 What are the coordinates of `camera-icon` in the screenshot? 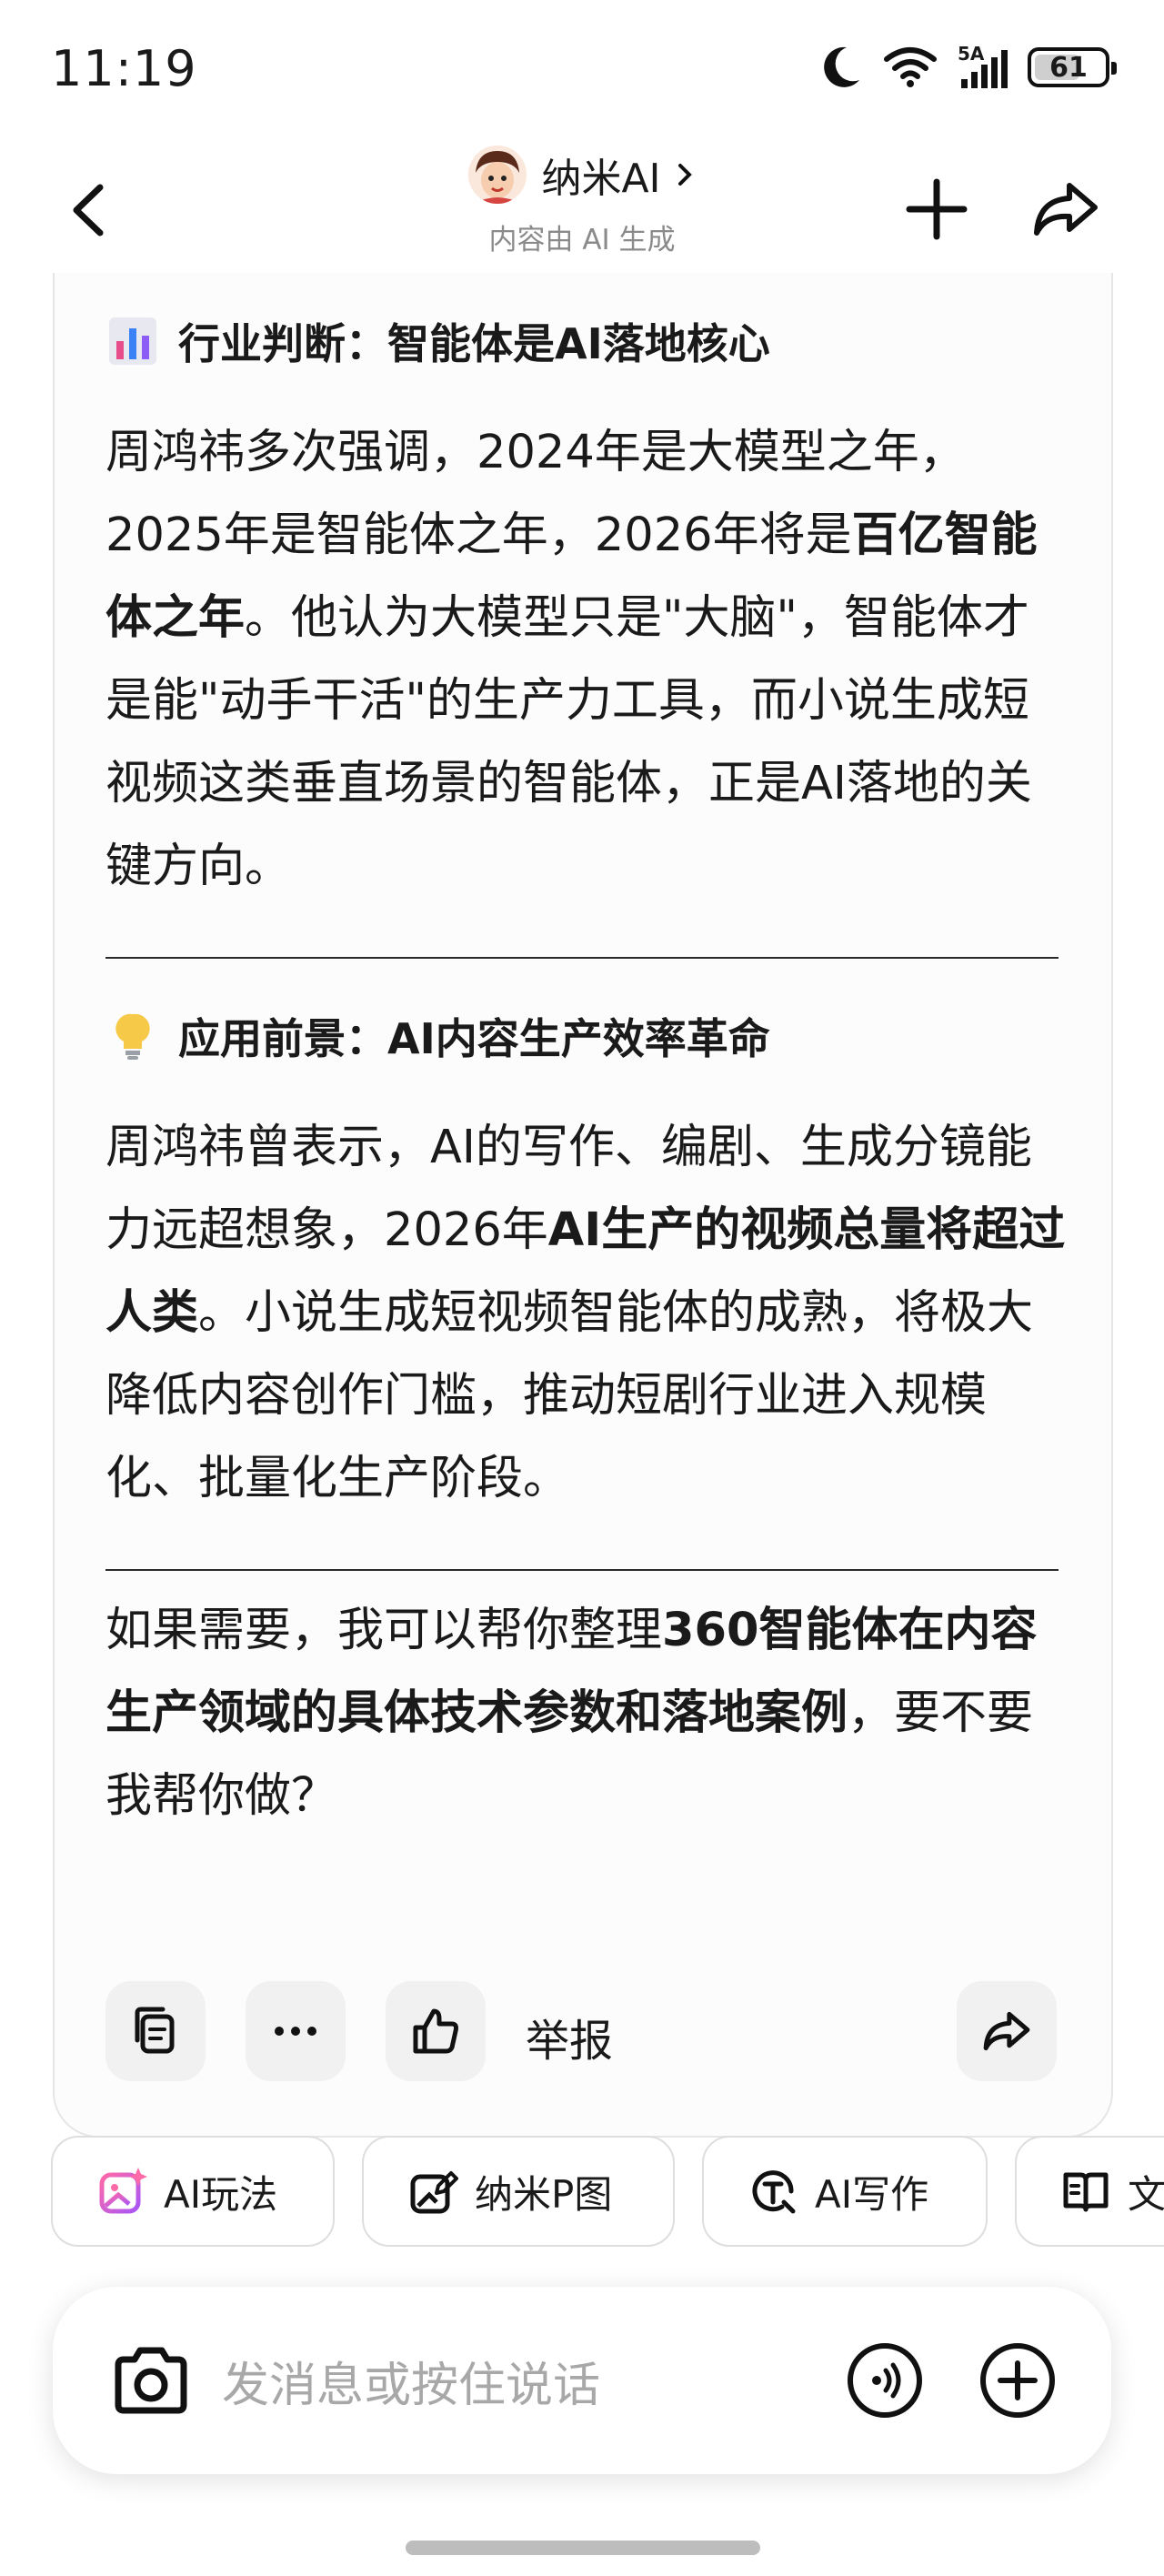 It's located at (151, 2380).